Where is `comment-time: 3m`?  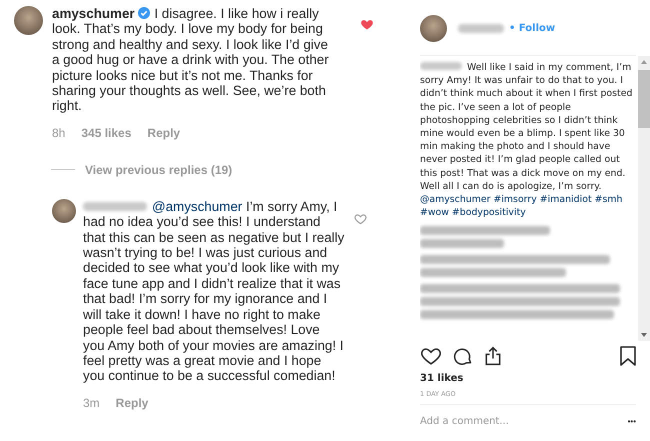 comment-time: 3m is located at coordinates (91, 403).